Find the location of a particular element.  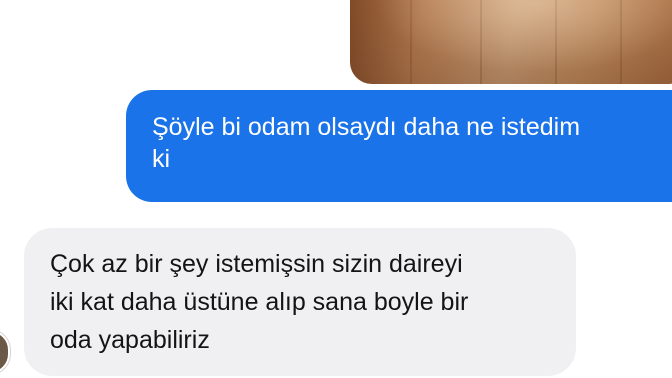

message-text-line: Çok az bir şey istemişsin sizin daireyi is located at coordinates (256, 264).